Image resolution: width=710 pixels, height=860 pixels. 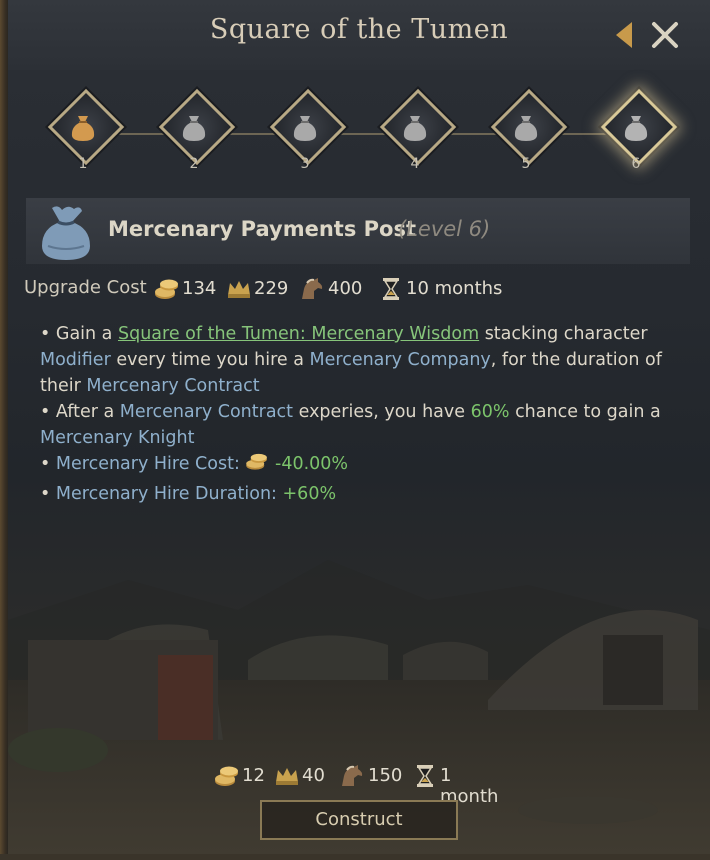 What do you see at coordinates (364, 785) in the screenshot?
I see `construct-cost-row: 12 40 150 1 month` at bounding box center [364, 785].